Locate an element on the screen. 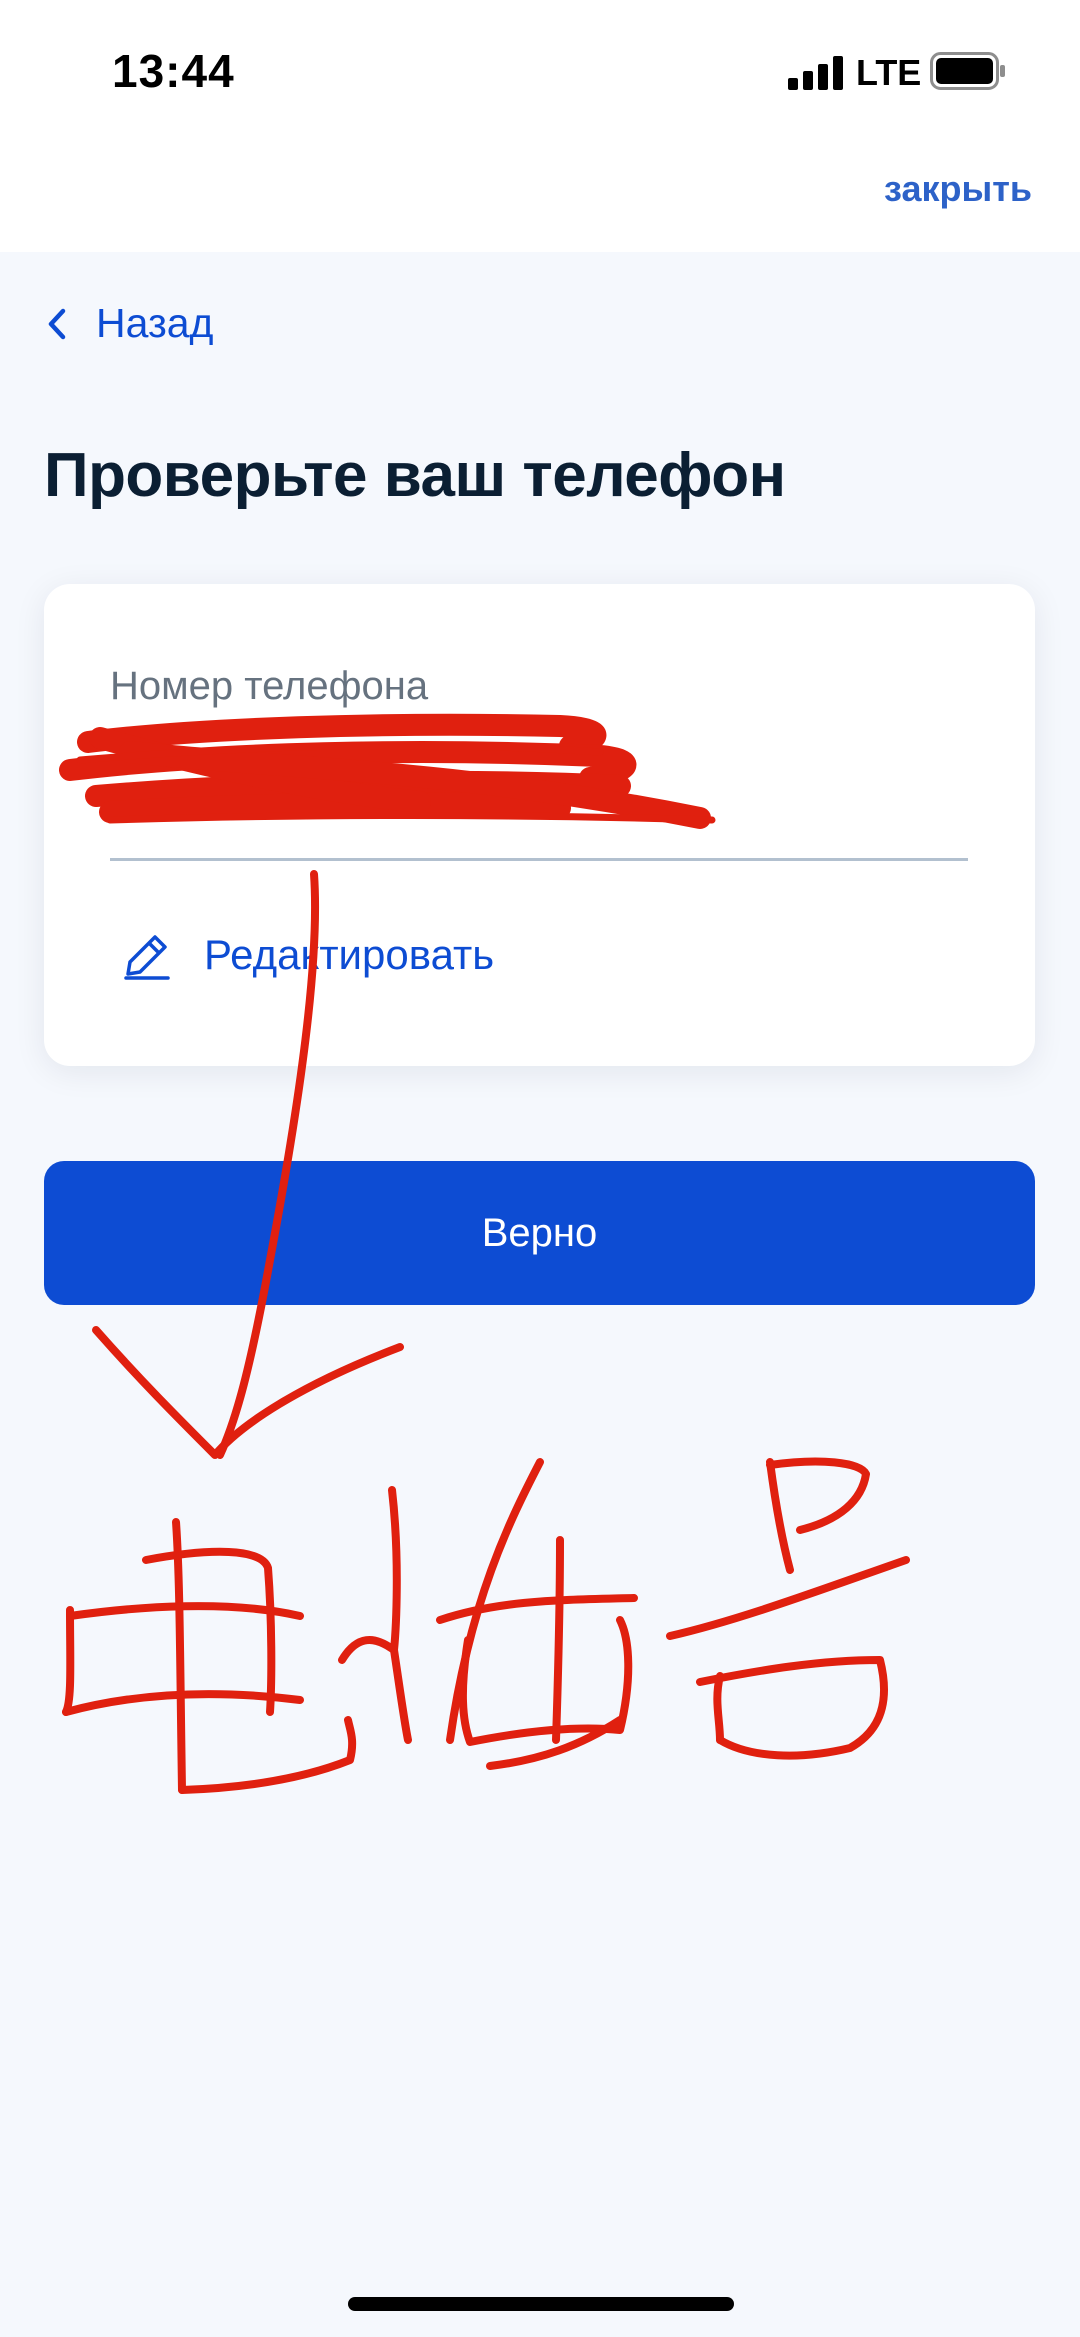 Image resolution: width=1080 pixels, height=2337 pixels. phone-number-value is located at coordinates (460, 754).